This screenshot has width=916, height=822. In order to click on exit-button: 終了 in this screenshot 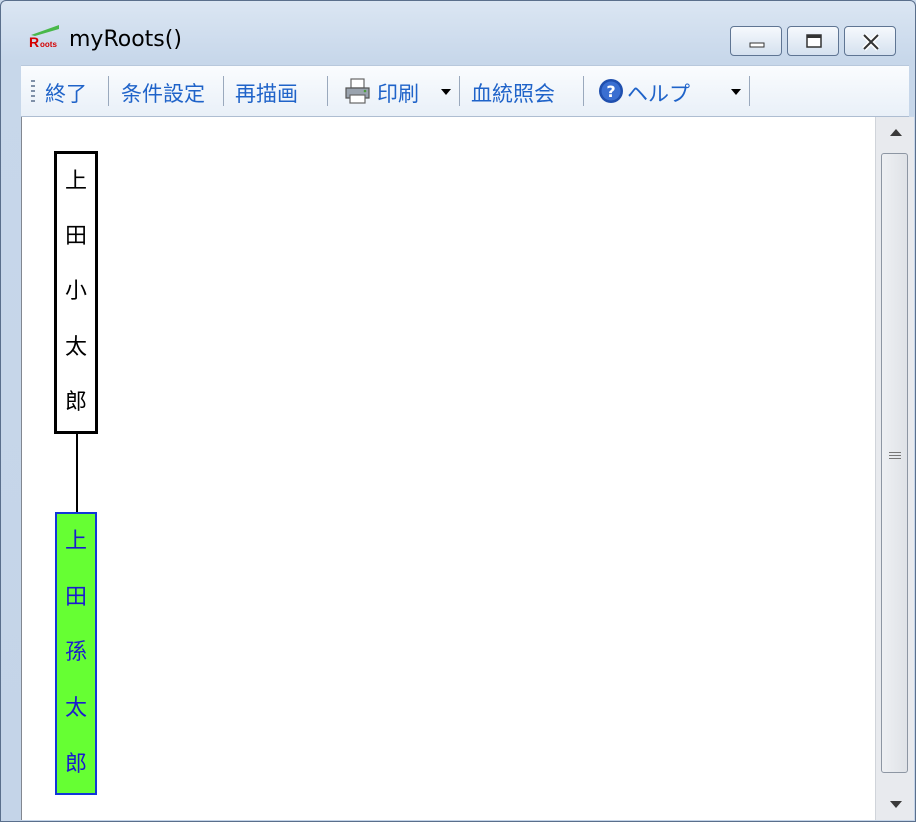, I will do `click(66, 93)`.